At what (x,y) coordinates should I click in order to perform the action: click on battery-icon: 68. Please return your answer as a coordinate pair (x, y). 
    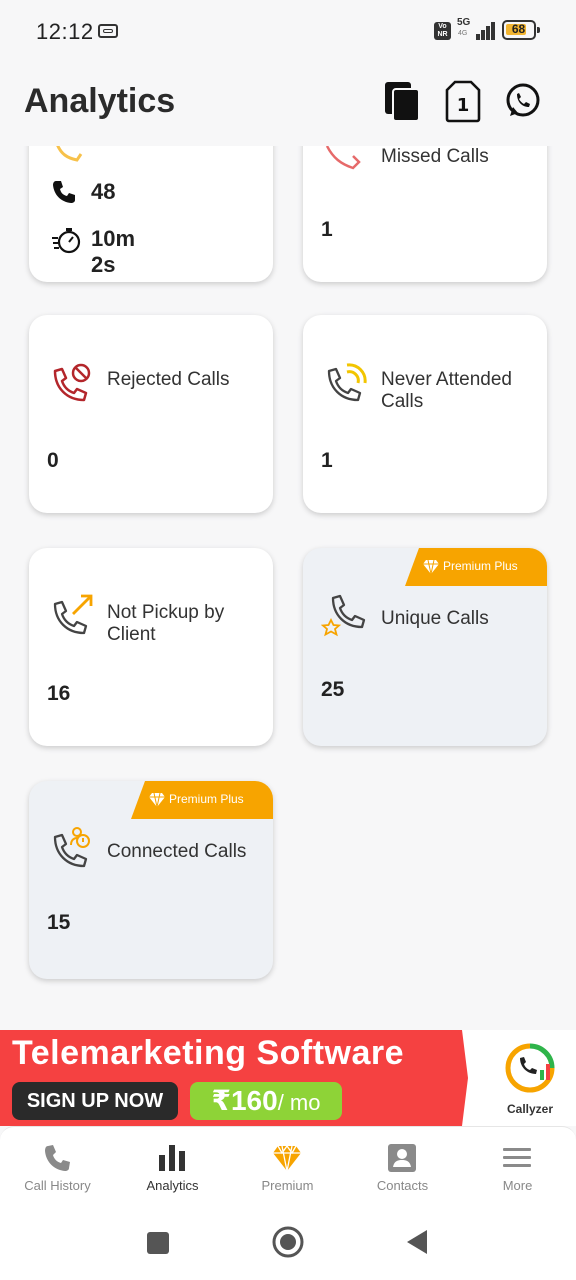
    Looking at the image, I should click on (519, 30).